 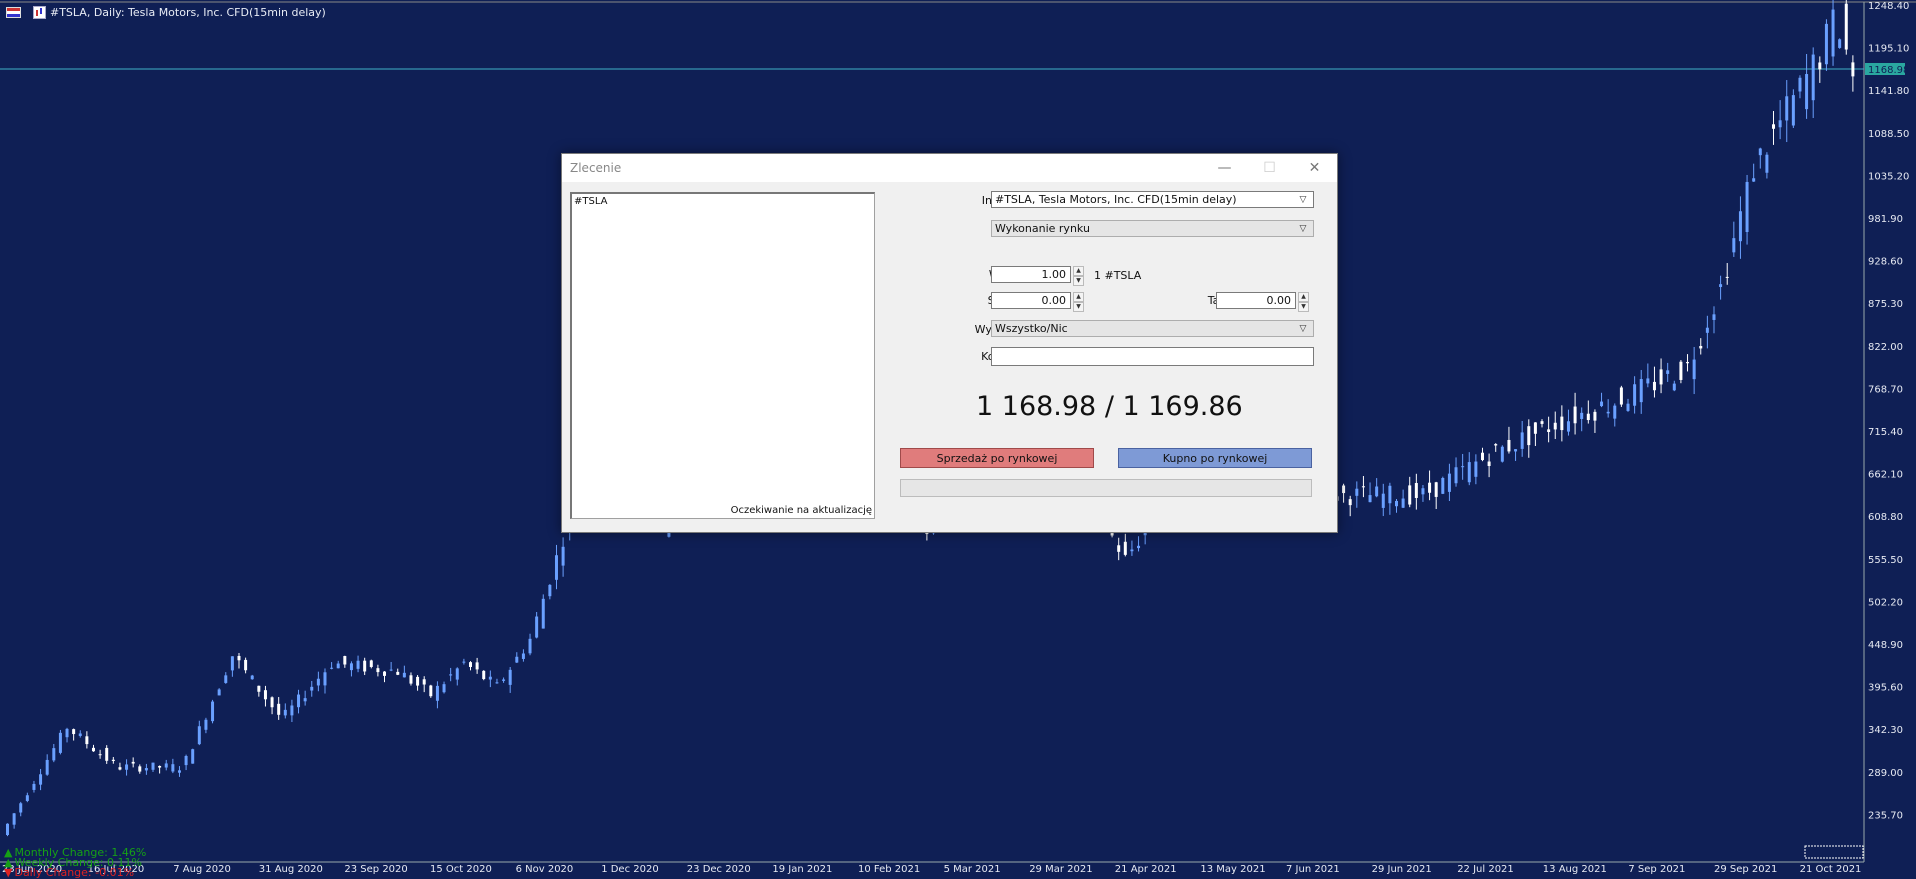 What do you see at coordinates (630, 869) in the screenshot?
I see `date-tick-label: 1 Dec 2020` at bounding box center [630, 869].